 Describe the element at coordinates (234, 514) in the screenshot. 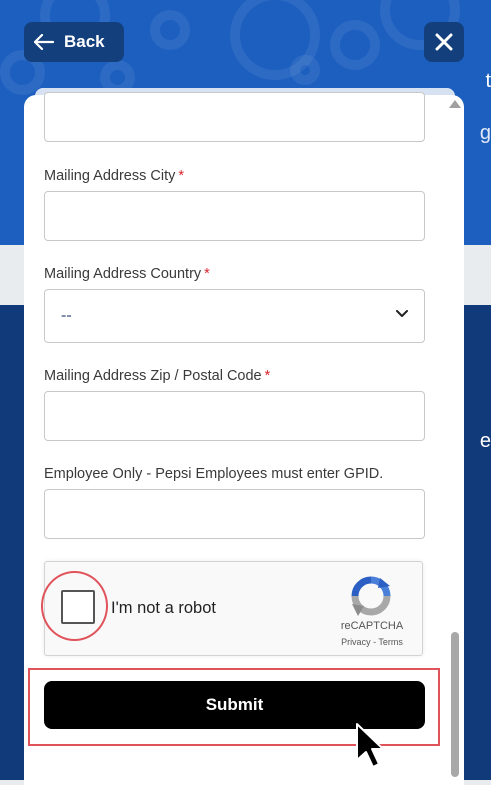

I see `employee-gpid-input` at that location.